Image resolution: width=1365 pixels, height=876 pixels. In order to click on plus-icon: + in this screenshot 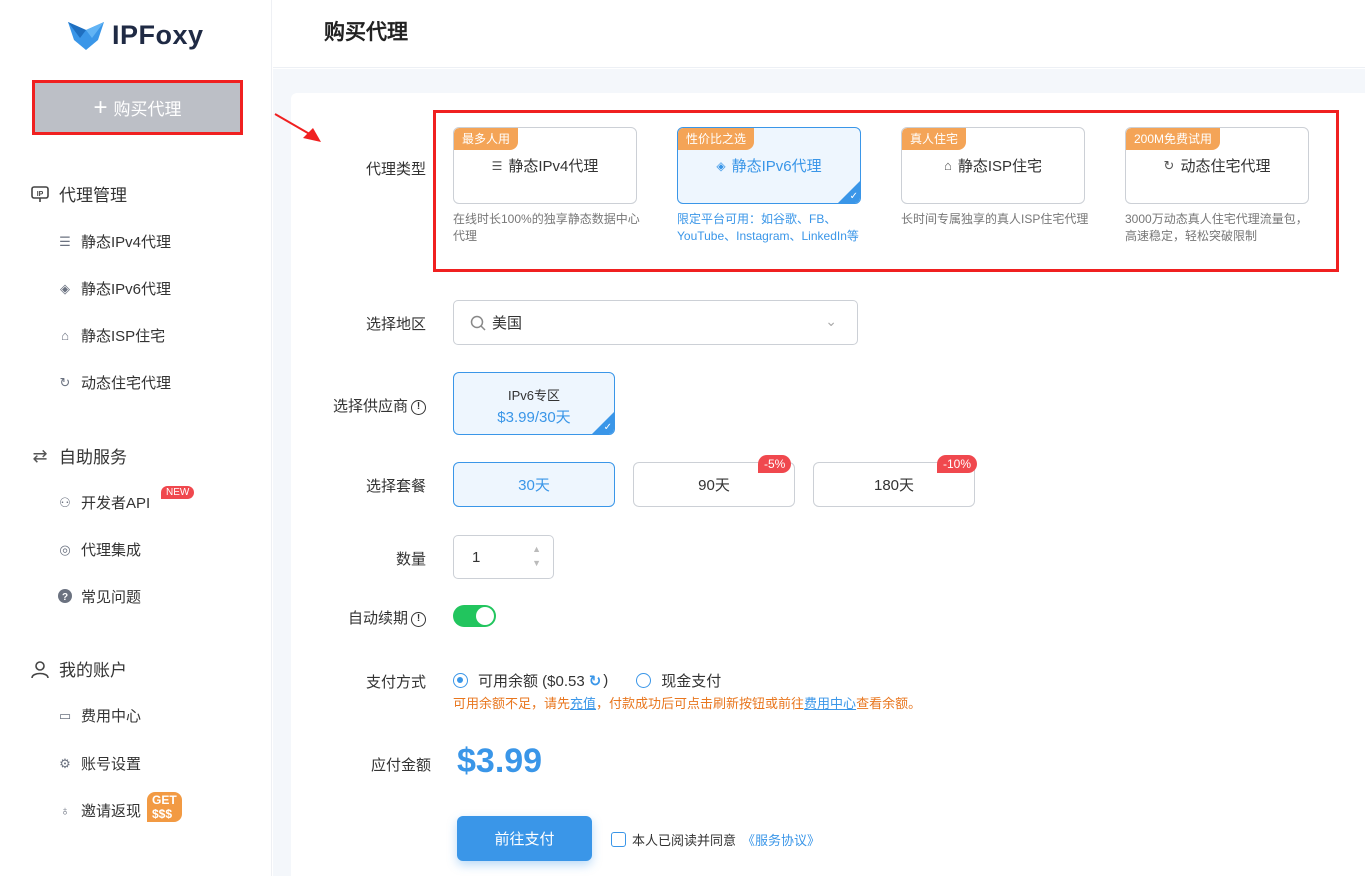, I will do `click(100, 107)`.